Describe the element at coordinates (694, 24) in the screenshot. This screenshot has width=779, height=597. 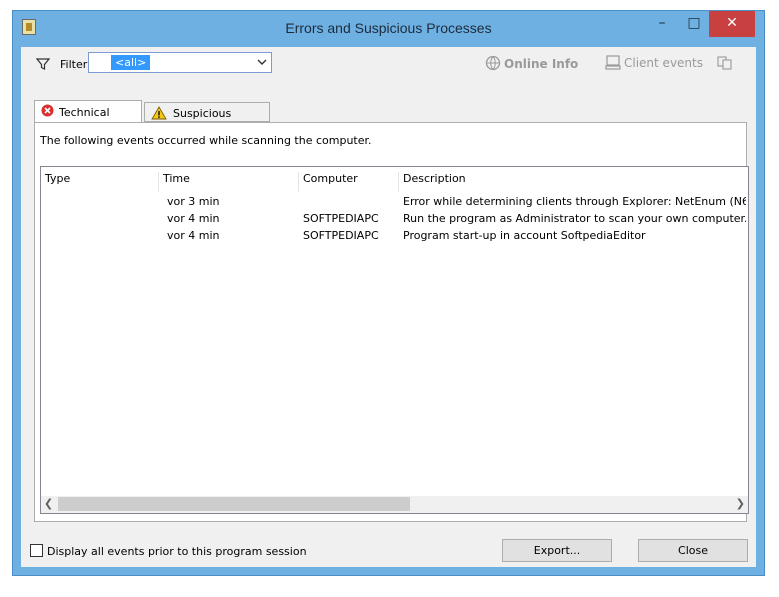
I see `maximize-button: □` at that location.